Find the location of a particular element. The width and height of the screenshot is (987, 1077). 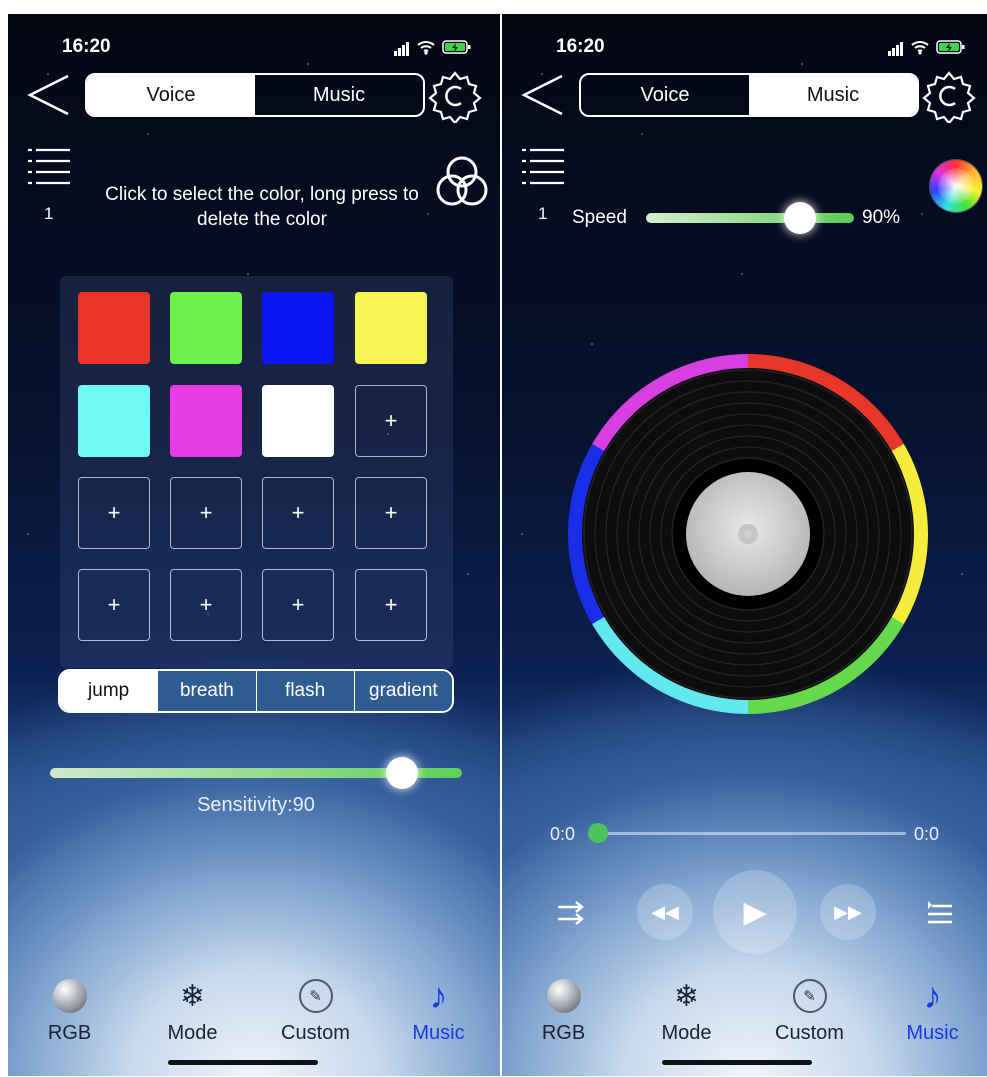

playlist-queue-icon is located at coordinates (940, 913).